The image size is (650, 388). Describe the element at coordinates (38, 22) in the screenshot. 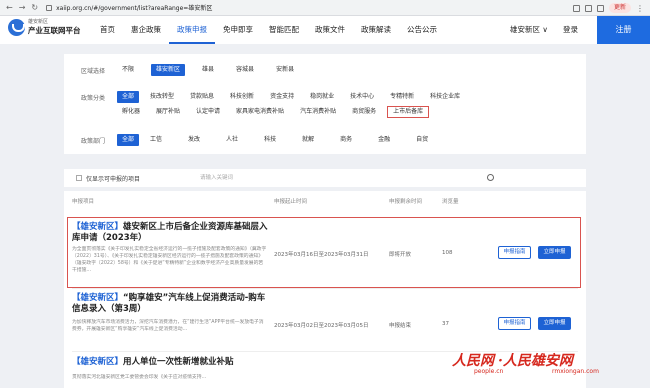

I see `logo-line1: 雄安新区` at that location.